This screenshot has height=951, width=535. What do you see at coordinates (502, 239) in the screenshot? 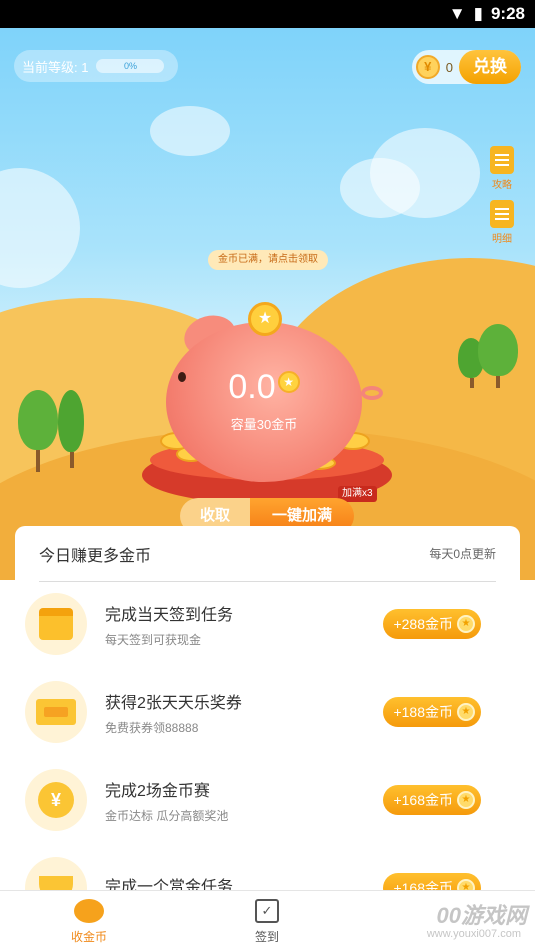
I see `detail-label: 明细` at bounding box center [502, 239].